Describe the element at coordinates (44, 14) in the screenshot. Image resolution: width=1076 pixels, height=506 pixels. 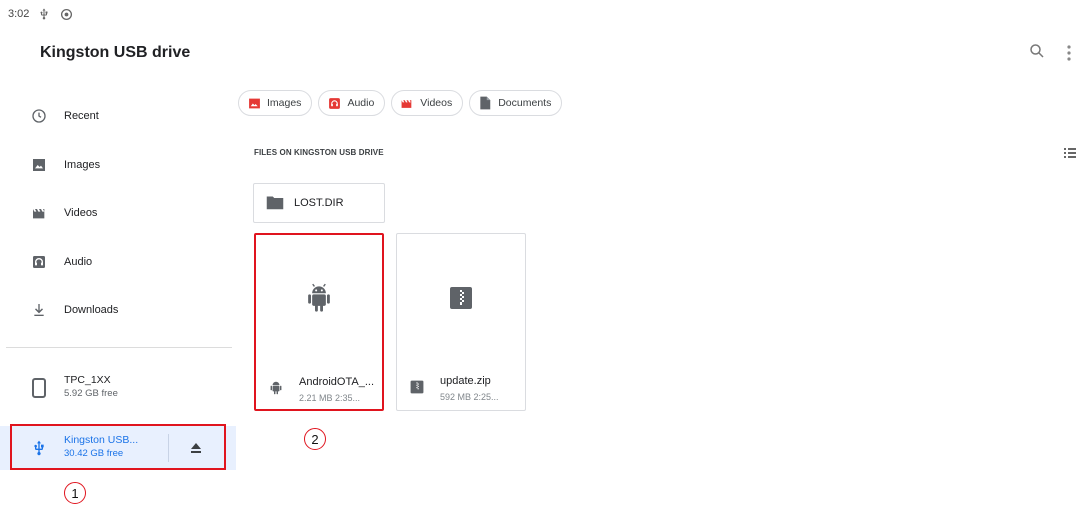
I see `usb-icon` at that location.